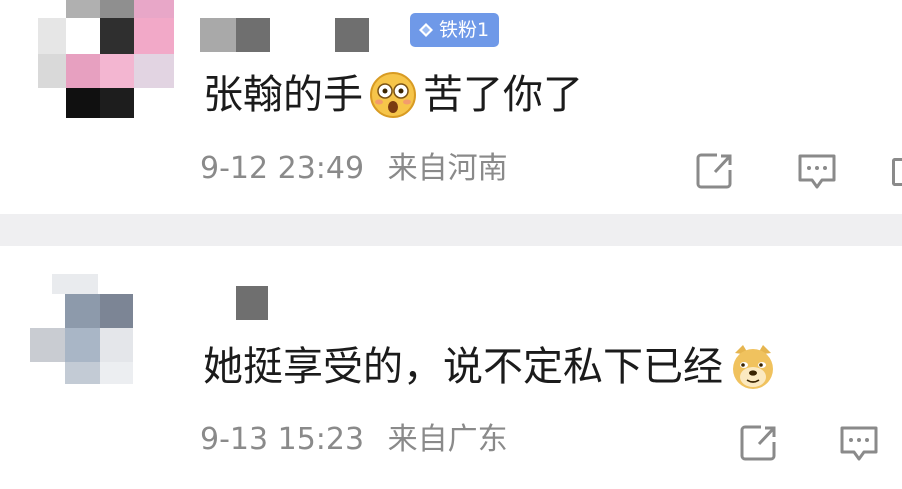  What do you see at coordinates (426, 30) in the screenshot?
I see `diamond-icon` at bounding box center [426, 30].